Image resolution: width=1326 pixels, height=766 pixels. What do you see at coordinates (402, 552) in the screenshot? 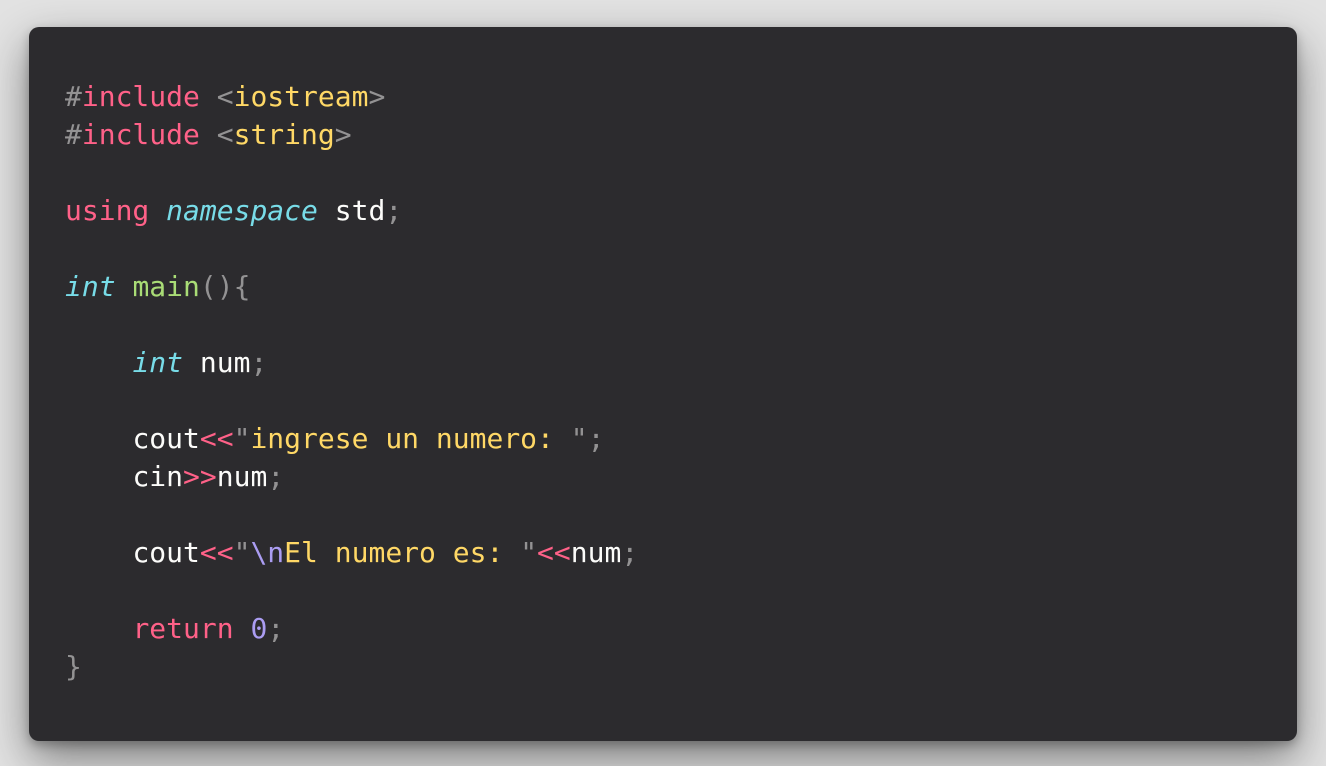
I see `code-token: El numero es:` at bounding box center [402, 552].